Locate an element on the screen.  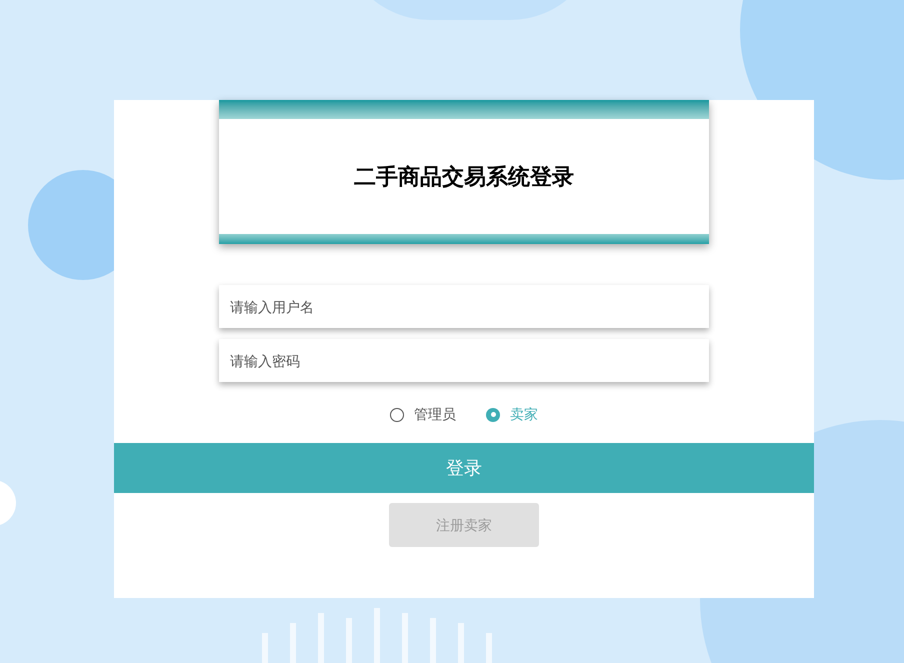
input-field: 请输入用户名 is located at coordinates (464, 306).